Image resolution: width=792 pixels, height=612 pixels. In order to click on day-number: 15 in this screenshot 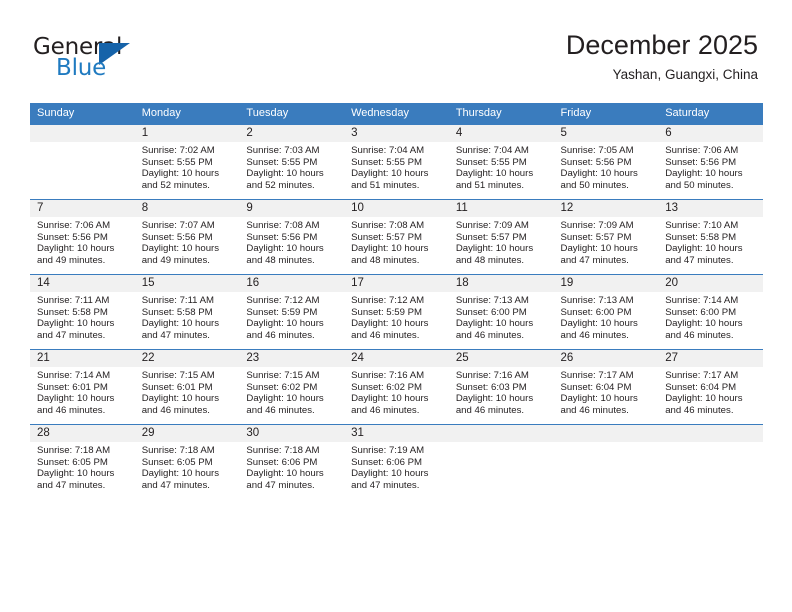, I will do `click(187, 283)`.